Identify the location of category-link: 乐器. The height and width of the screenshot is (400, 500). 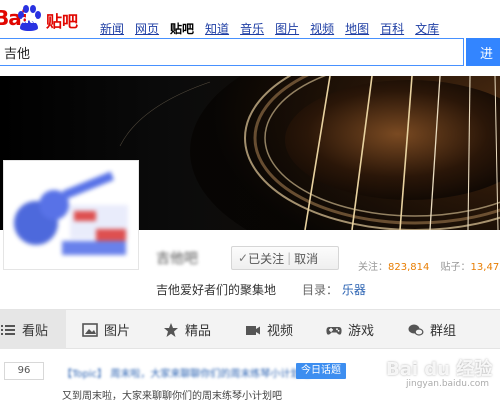
(354, 290).